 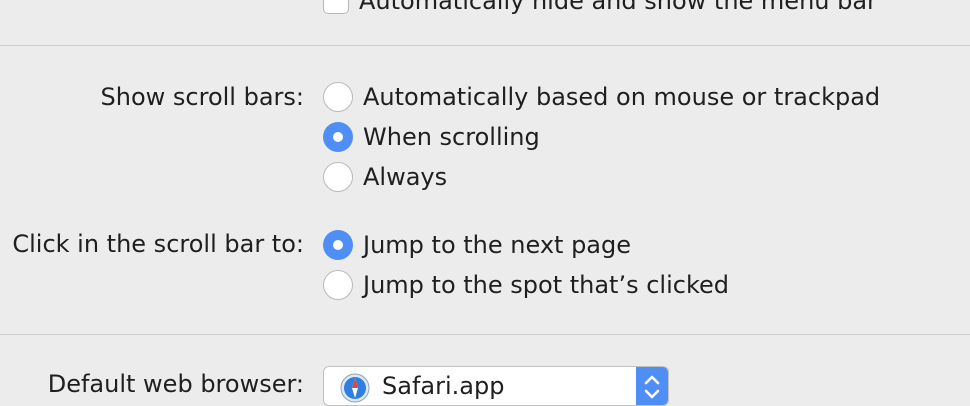 I want to click on scroll-bars-option-automatic: Automatically based on mouse or trackpad, so click(x=601, y=97).